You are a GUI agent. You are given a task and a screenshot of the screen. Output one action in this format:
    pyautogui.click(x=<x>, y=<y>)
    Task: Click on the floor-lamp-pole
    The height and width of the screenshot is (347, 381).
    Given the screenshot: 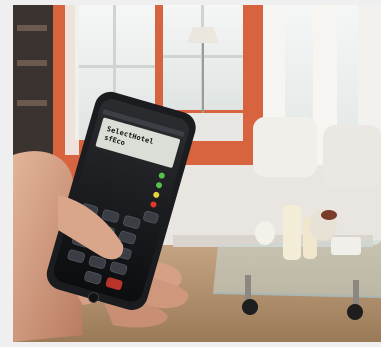 What is the action you would take?
    pyautogui.click(x=203, y=78)
    